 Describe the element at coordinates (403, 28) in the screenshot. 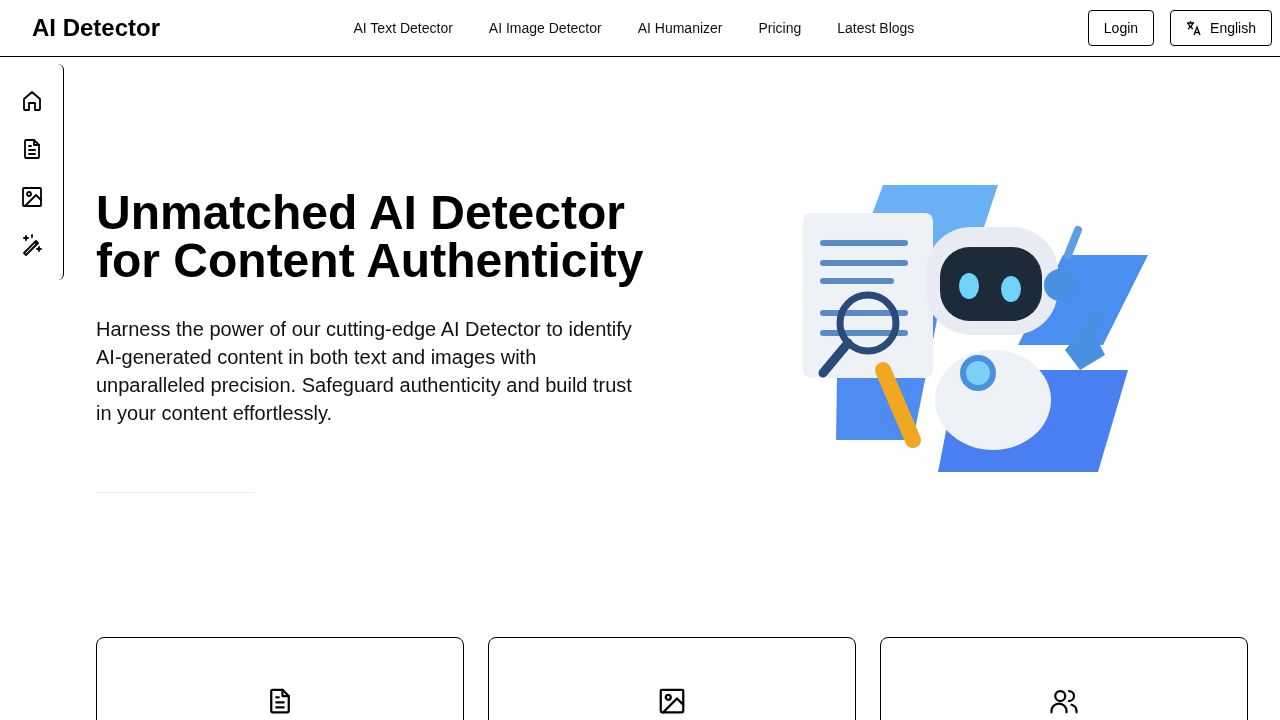

I see `nav-link: AI Text Detector` at that location.